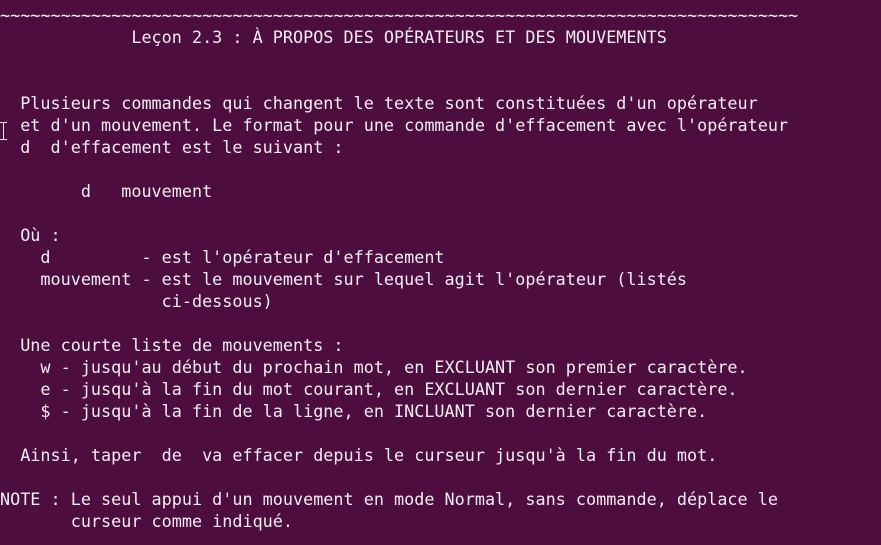 This screenshot has height=545, width=881. What do you see at coordinates (172, 147) in the screenshot?
I see `text-line: d d'effacement est le suivant :` at bounding box center [172, 147].